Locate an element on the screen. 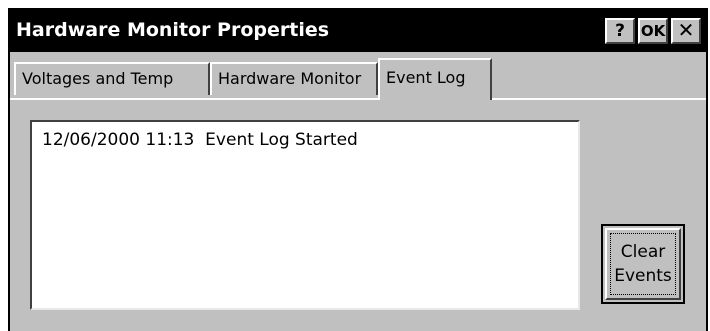 Image resolution: width=710 pixels, height=331 pixels. close-icon: ✕ is located at coordinates (686, 30).